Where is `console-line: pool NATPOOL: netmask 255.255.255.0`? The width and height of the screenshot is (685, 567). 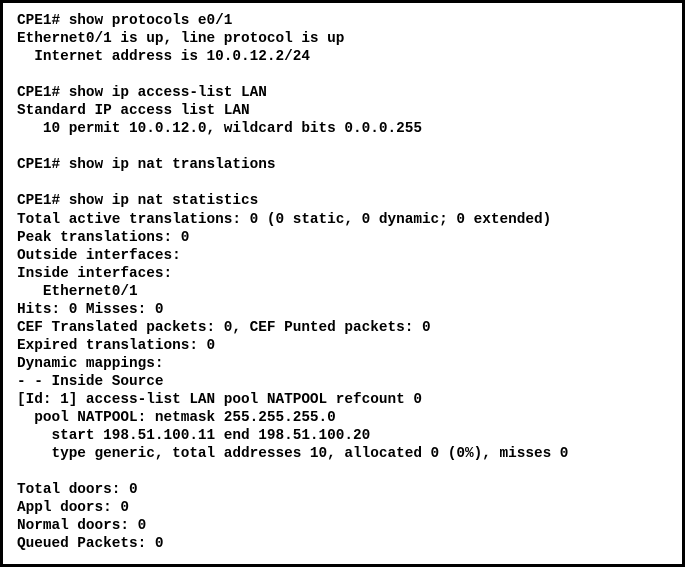 console-line: pool NATPOOL: netmask 255.255.255.0 is located at coordinates (176, 418).